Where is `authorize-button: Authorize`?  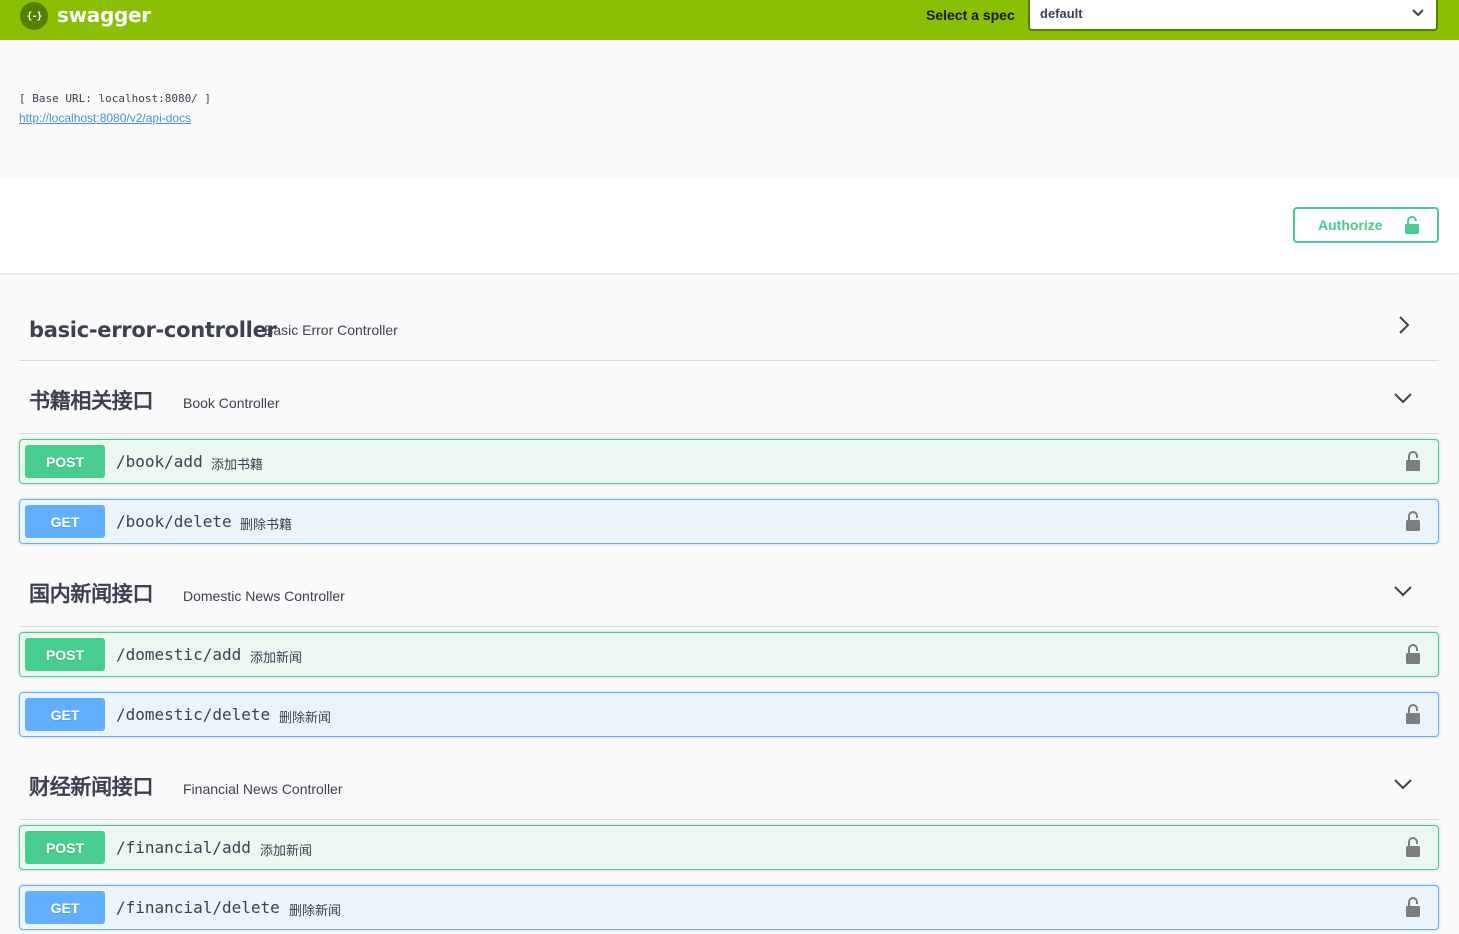
authorize-button: Authorize is located at coordinates (1366, 225).